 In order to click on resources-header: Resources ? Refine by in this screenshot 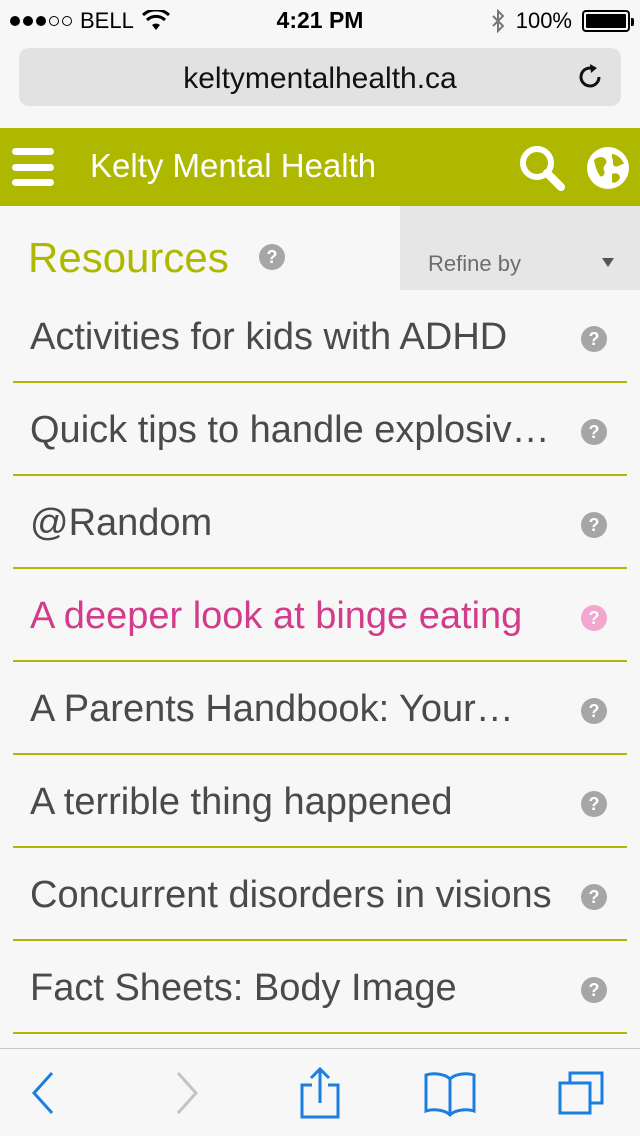, I will do `click(320, 251)`.